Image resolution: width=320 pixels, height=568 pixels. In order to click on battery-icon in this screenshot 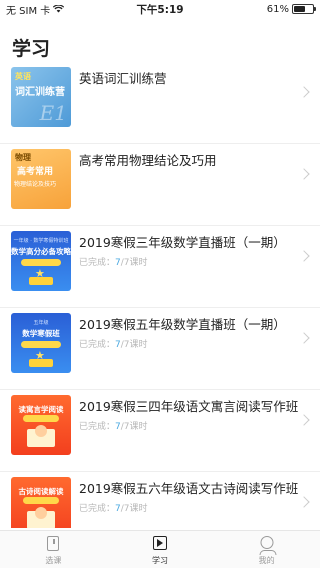, I will do `click(304, 9)`.